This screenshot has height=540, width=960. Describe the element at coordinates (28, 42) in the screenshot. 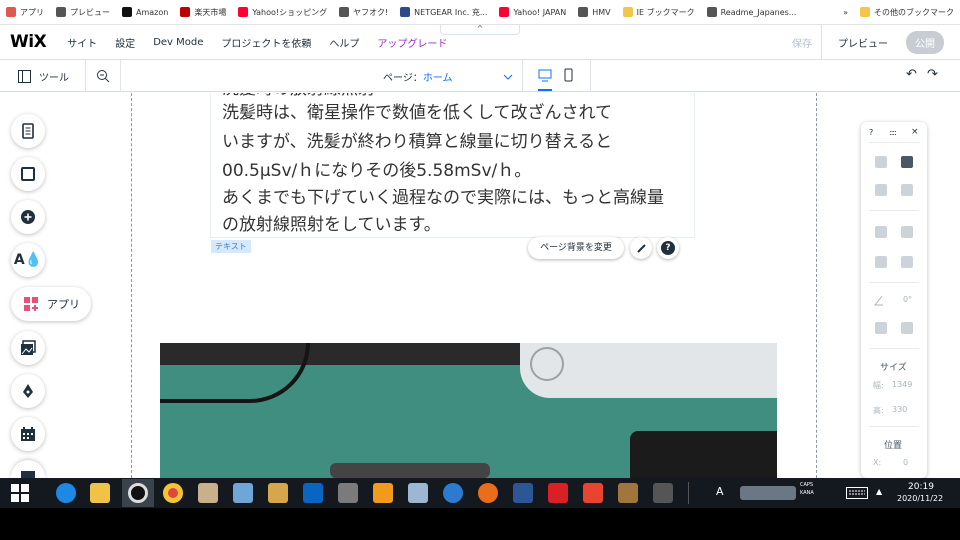

I see `wix-logo: WiX` at that location.